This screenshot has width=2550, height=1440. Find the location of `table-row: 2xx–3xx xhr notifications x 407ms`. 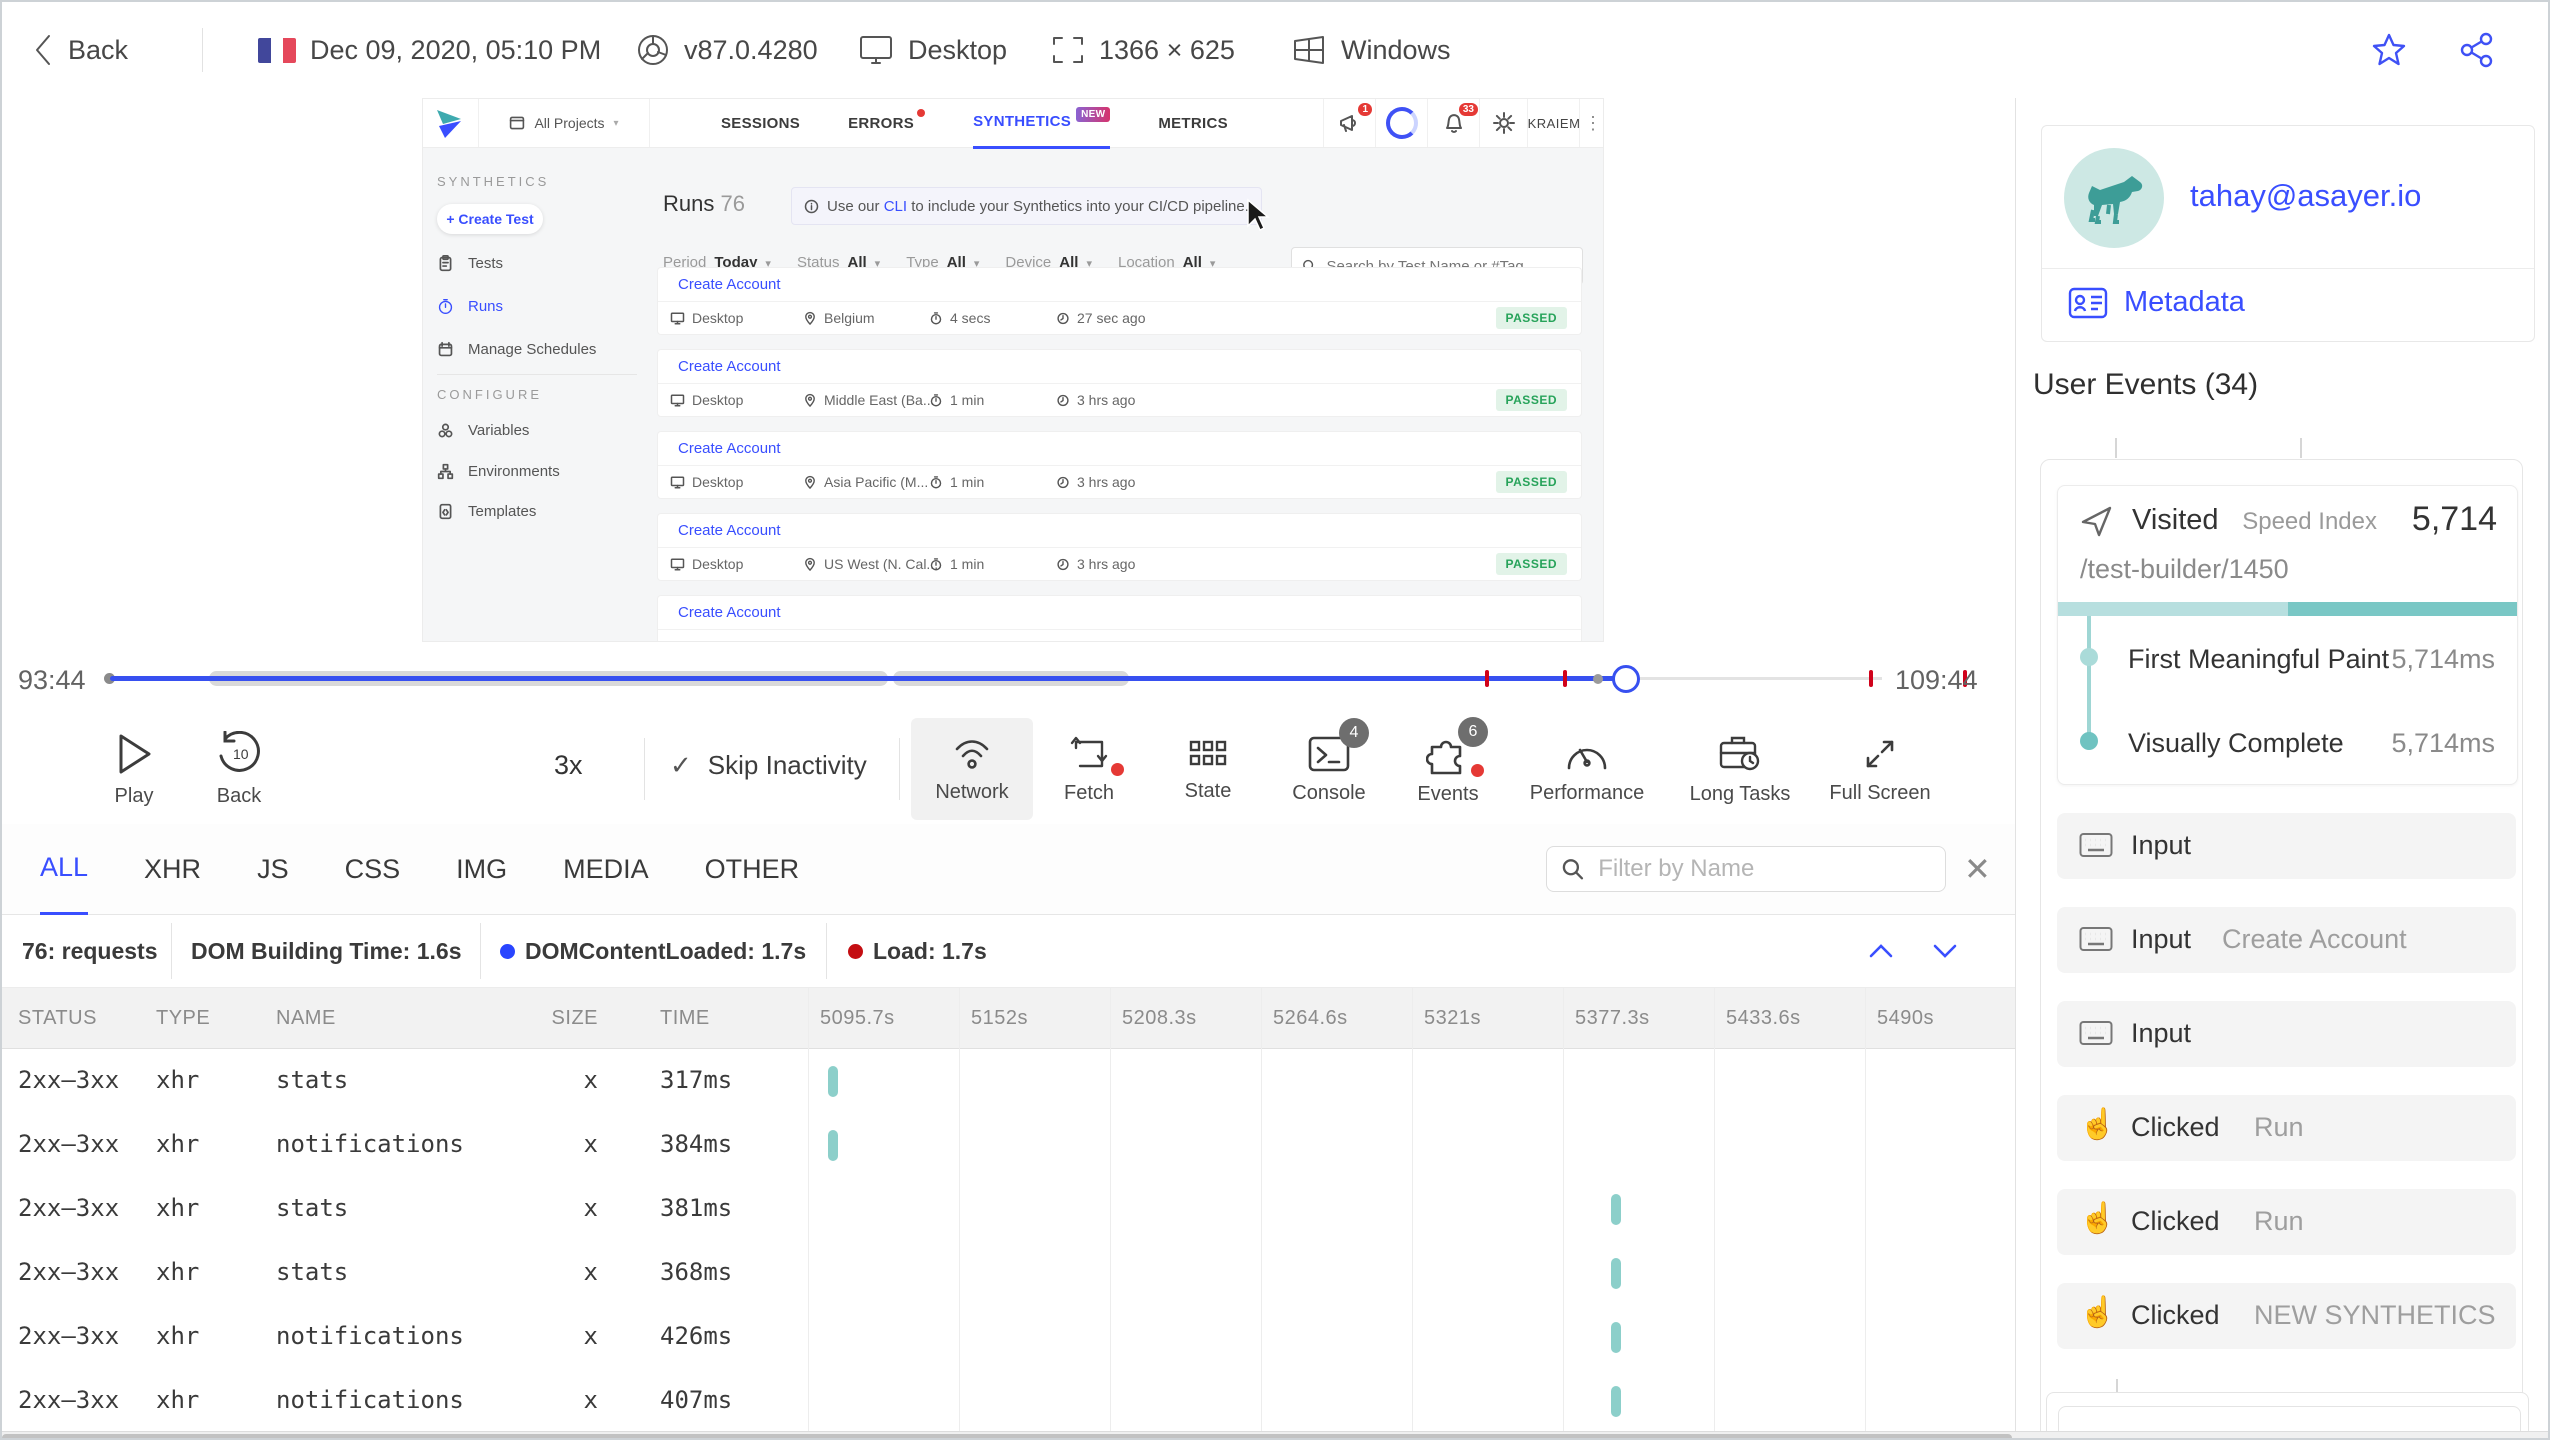

table-row: 2xx–3xx xhr notifications x 407ms is located at coordinates (1009, 1401).